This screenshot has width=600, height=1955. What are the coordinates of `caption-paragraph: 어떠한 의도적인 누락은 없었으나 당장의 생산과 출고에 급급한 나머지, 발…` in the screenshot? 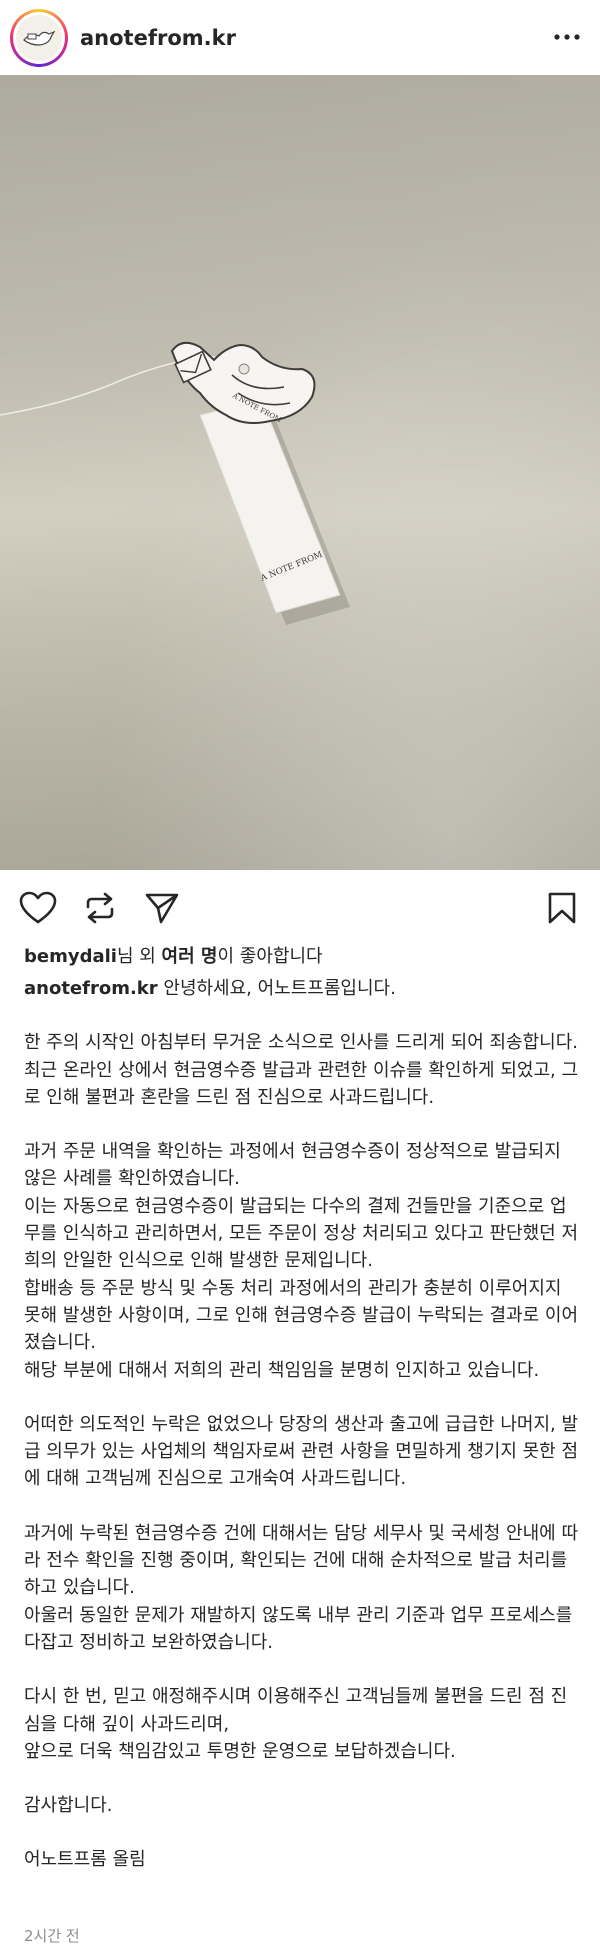 It's located at (301, 1451).